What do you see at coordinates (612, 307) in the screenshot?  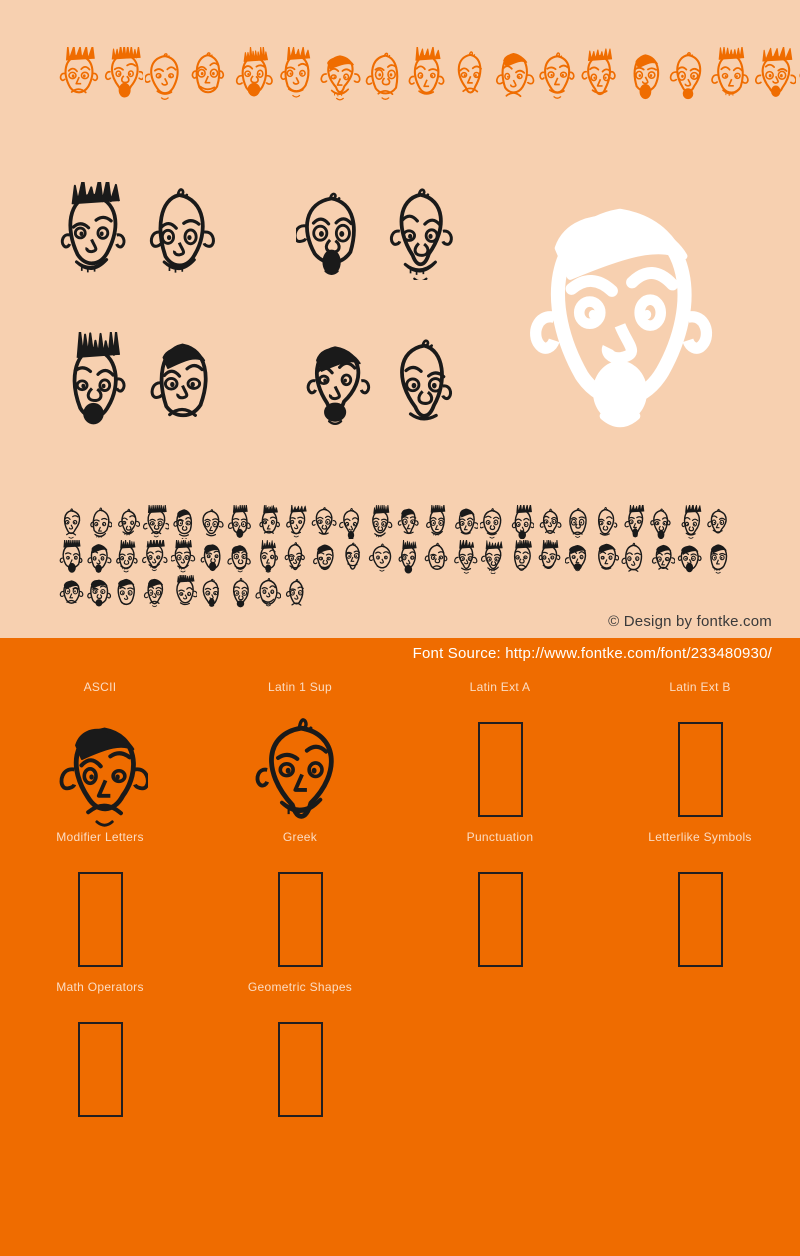 I see `hero-face-glyph` at bounding box center [612, 307].